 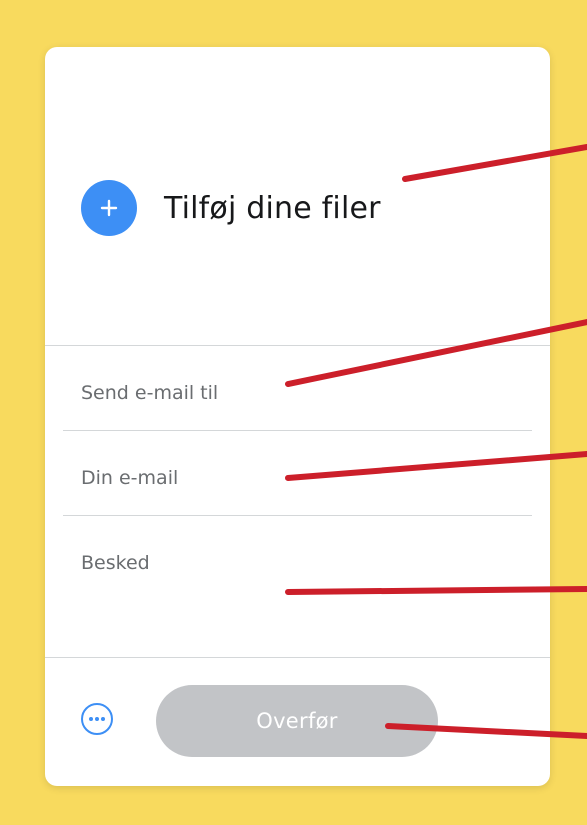 I want to click on transfer-button: Overfør, so click(x=297, y=721).